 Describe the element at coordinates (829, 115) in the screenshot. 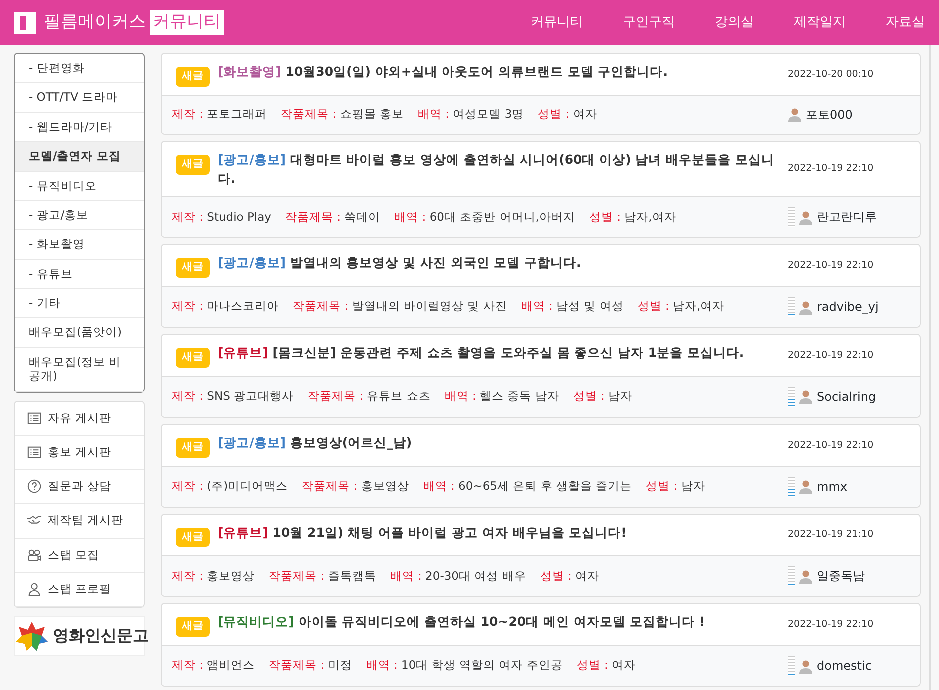

I see `author-link: 포토000` at that location.